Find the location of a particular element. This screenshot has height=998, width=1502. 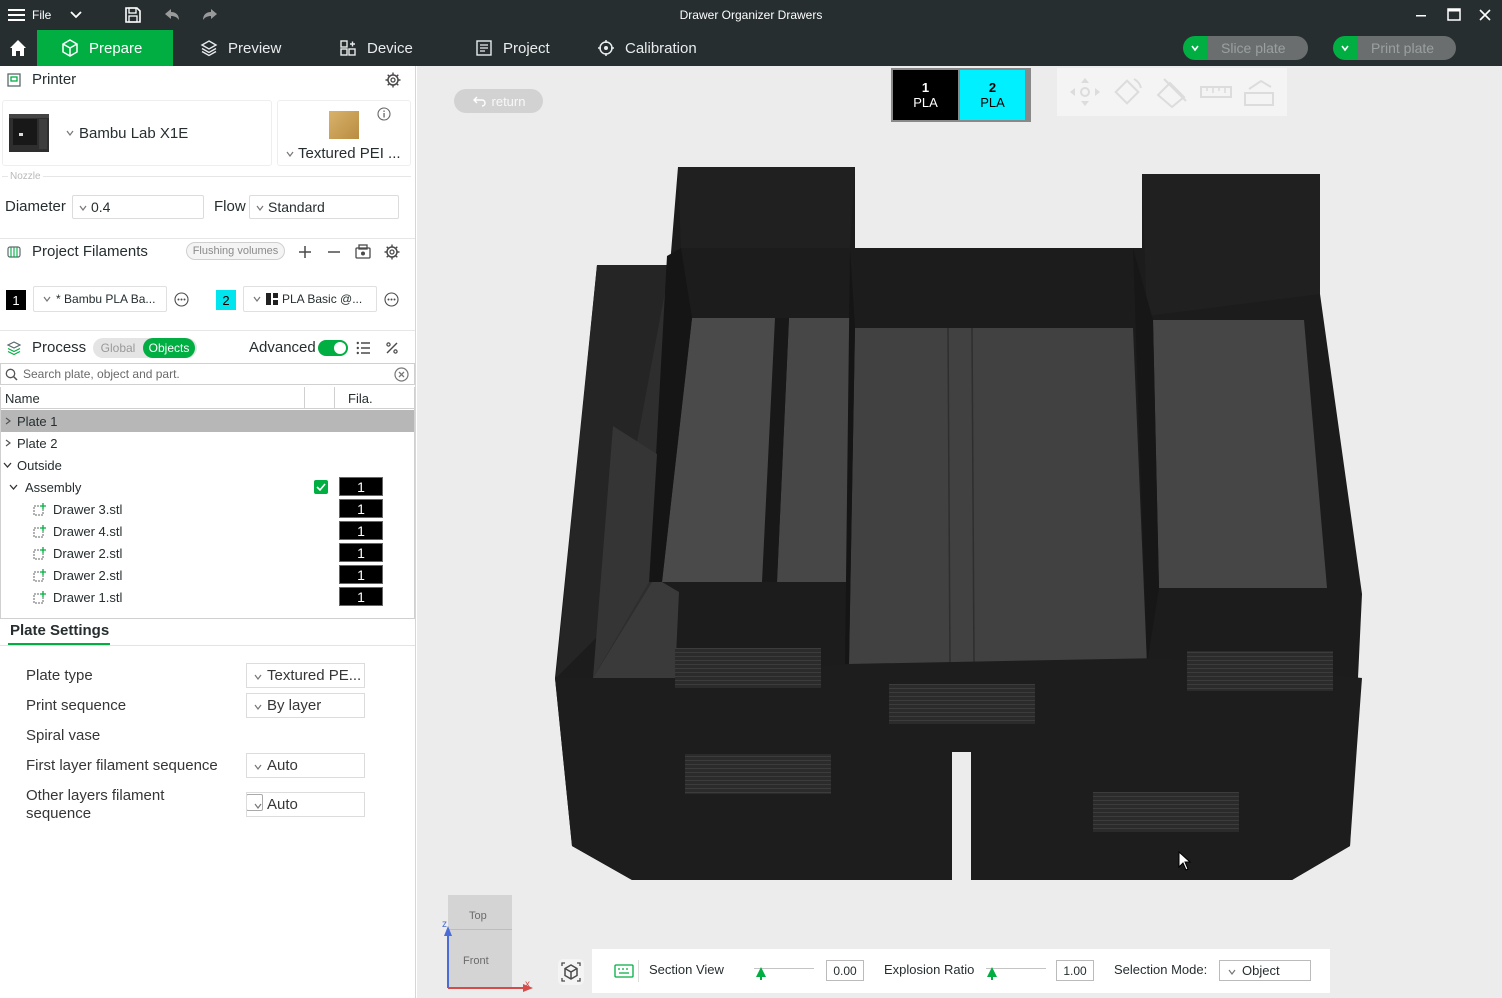

compare-icon is located at coordinates (392, 348).